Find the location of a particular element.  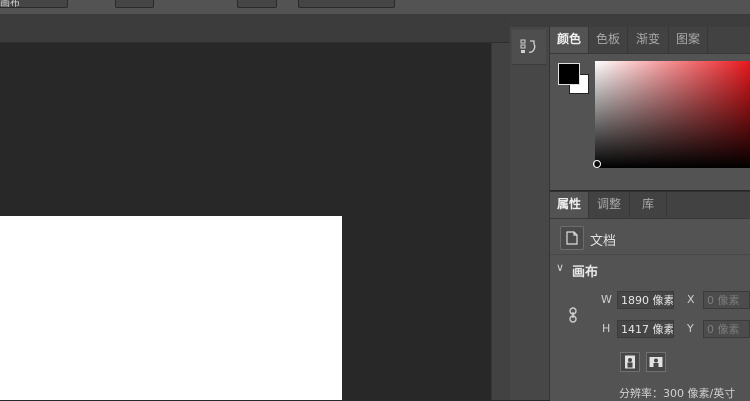

tab-gradients: 渐变 is located at coordinates (648, 40).